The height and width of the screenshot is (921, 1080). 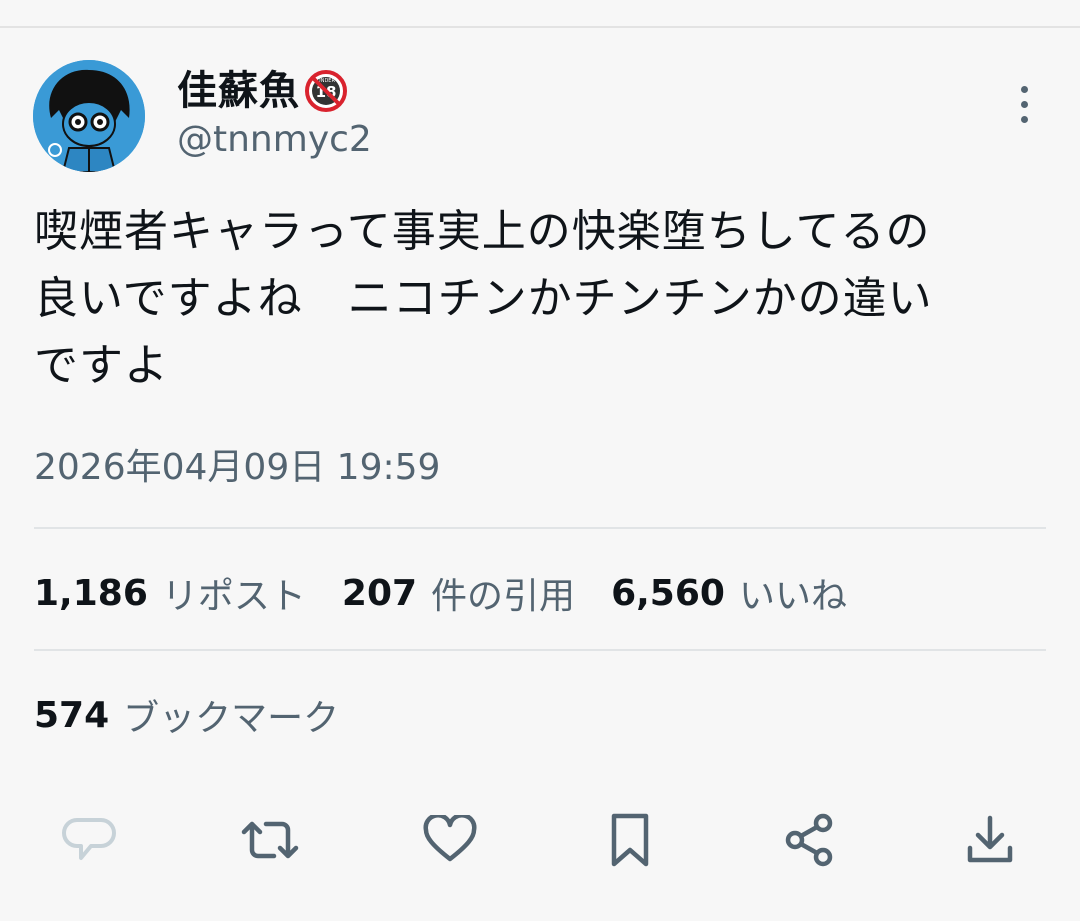 I want to click on avatar, so click(x=89, y=116).